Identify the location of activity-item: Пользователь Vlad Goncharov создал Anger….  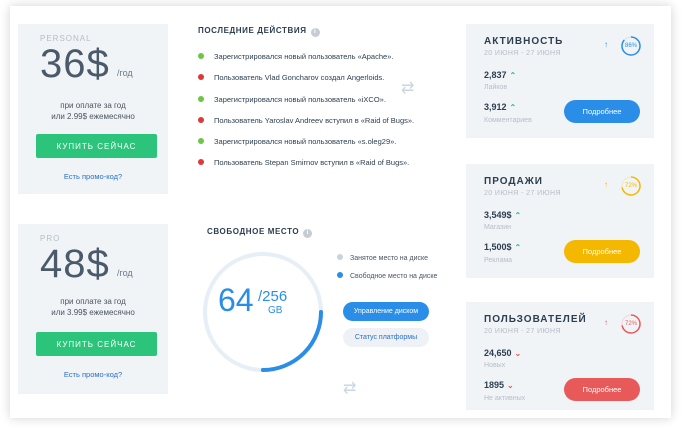
(291, 77).